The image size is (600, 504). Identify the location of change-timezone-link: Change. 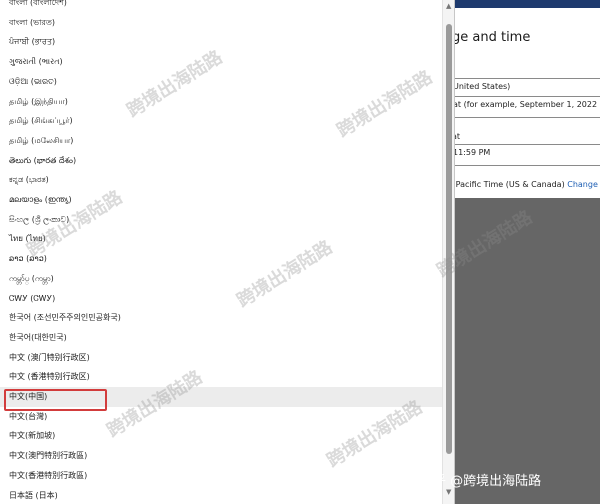
(582, 184).